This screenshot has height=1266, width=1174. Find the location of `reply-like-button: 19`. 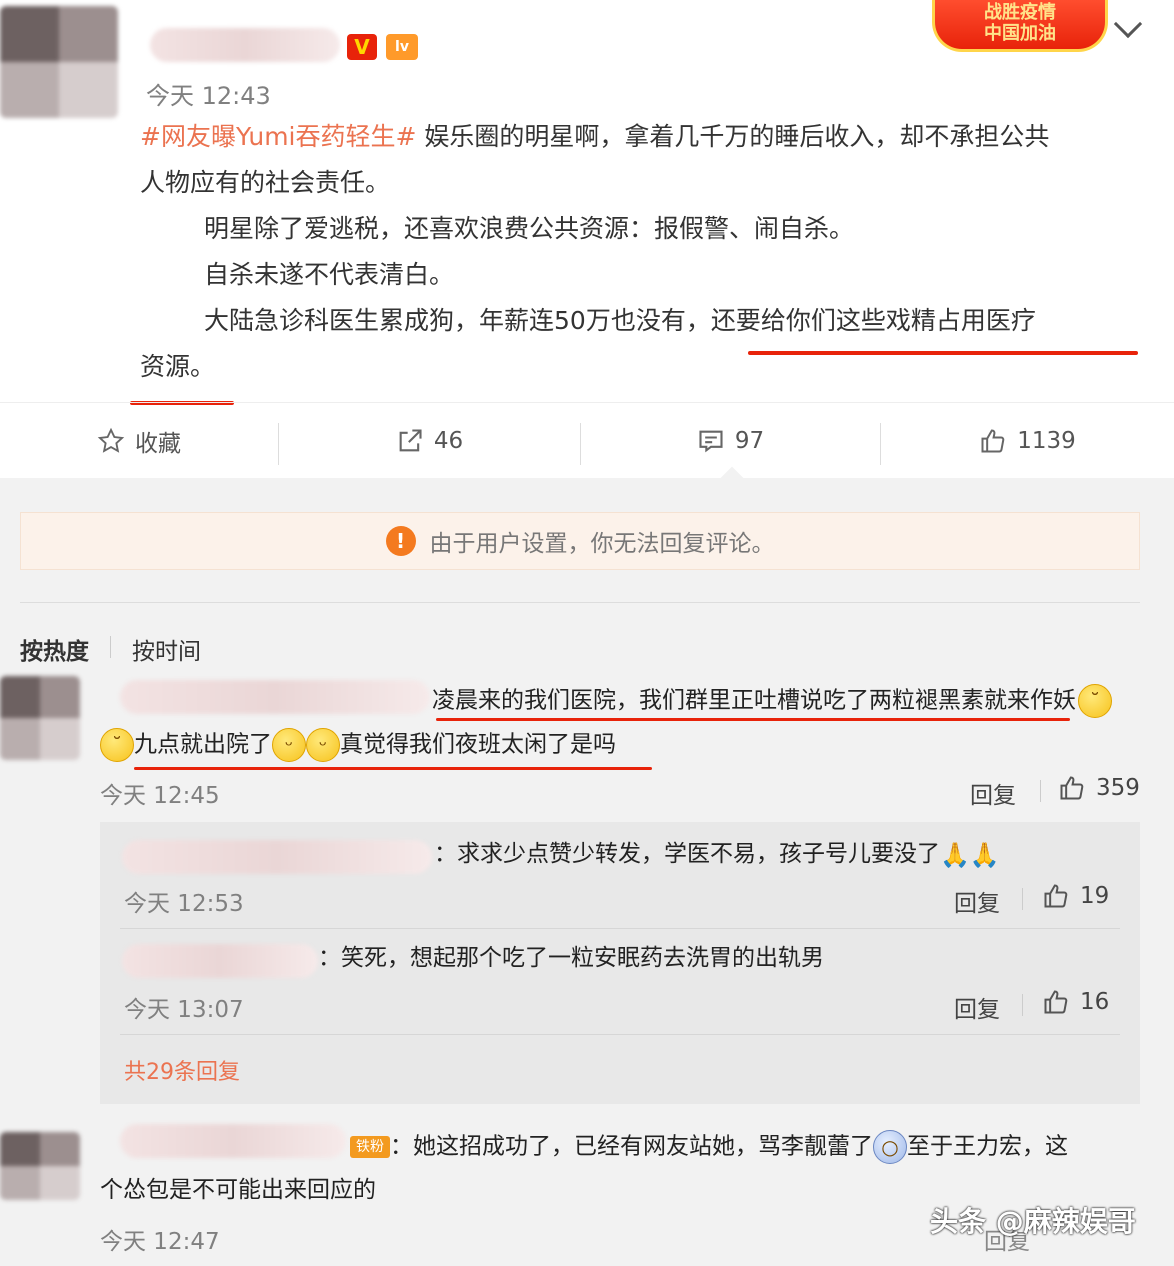

reply-like-button: 19 is located at coordinates (1075, 896).